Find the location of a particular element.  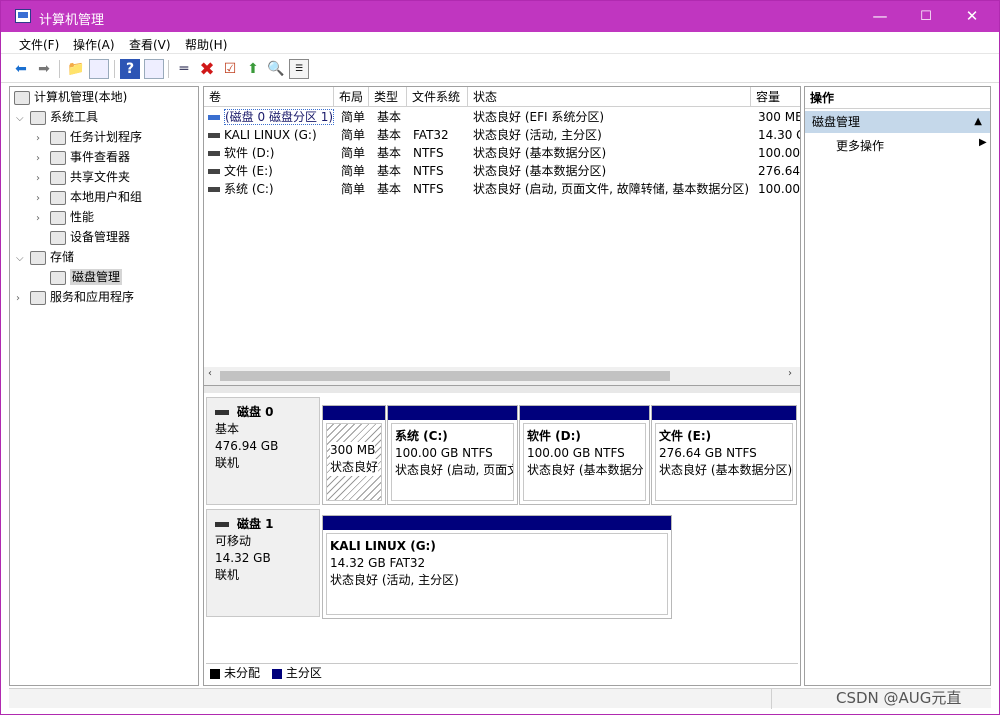

disk-1-label: 磁盘 1 可移动 14.32 GB 联机 is located at coordinates (263, 563).